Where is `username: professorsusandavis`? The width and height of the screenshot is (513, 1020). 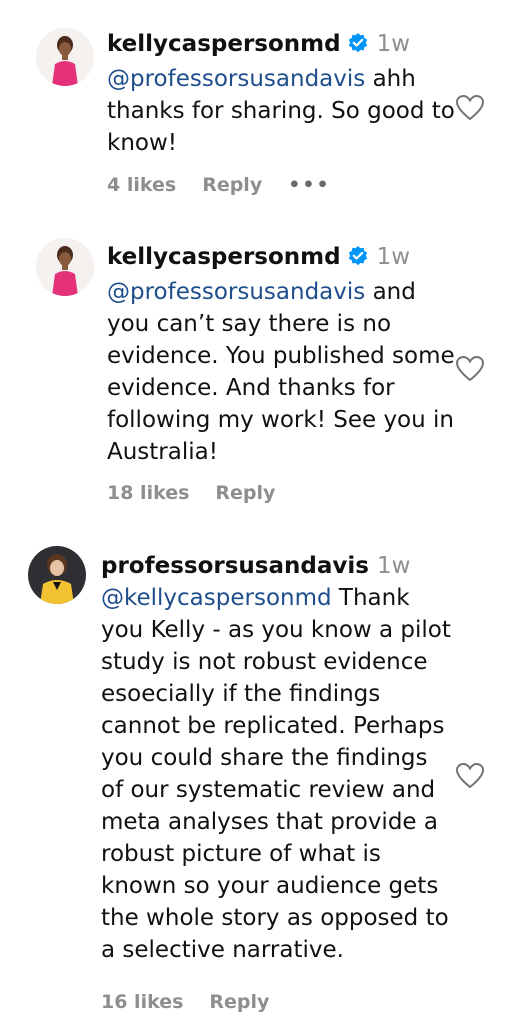 username: professorsusandavis is located at coordinates (235, 566).